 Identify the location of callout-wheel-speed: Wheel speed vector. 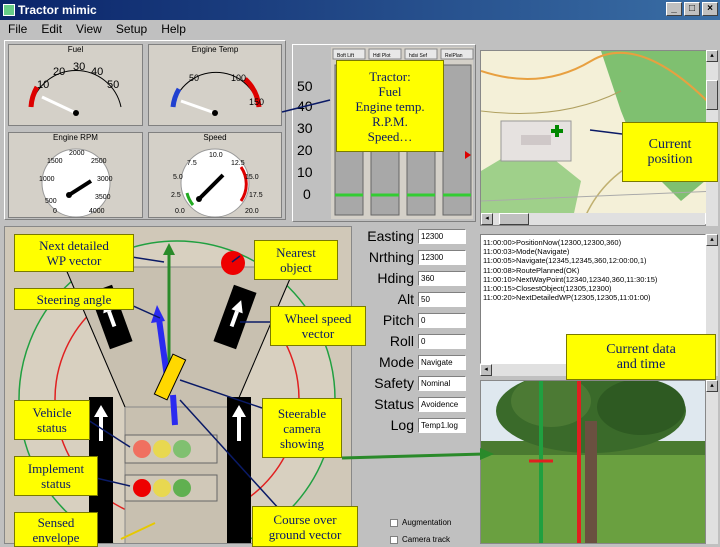
(318, 326).